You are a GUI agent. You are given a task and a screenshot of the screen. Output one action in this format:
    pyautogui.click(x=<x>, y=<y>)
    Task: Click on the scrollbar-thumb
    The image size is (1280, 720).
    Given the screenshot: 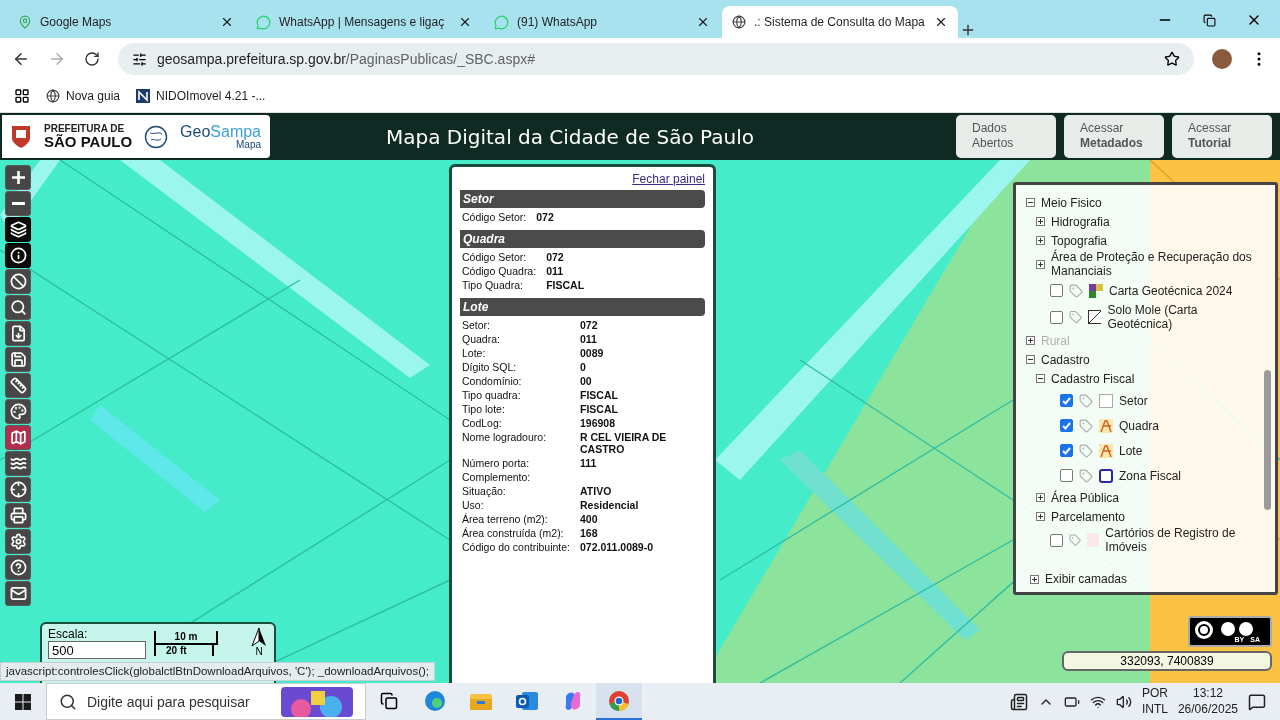 What is the action you would take?
    pyautogui.click(x=1267, y=440)
    